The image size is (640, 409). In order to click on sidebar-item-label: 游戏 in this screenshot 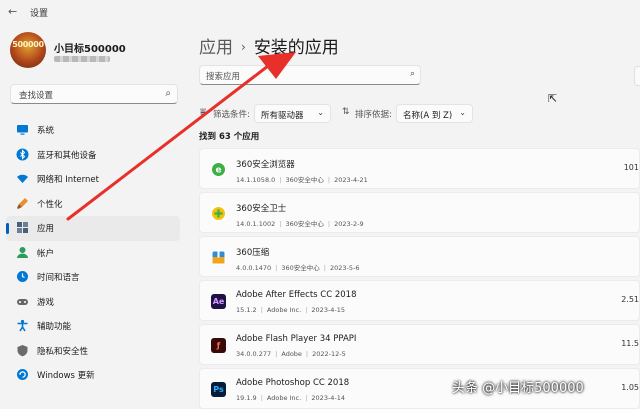, I will do `click(46, 302)`.